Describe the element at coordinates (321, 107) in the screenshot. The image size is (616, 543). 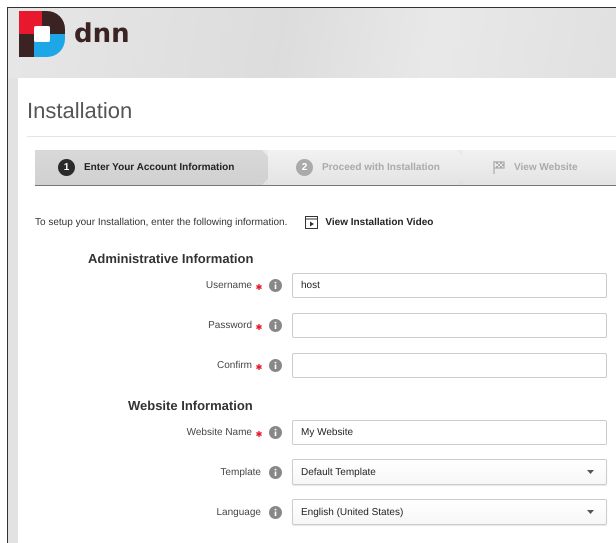
I see `page-title: Installation` at that location.